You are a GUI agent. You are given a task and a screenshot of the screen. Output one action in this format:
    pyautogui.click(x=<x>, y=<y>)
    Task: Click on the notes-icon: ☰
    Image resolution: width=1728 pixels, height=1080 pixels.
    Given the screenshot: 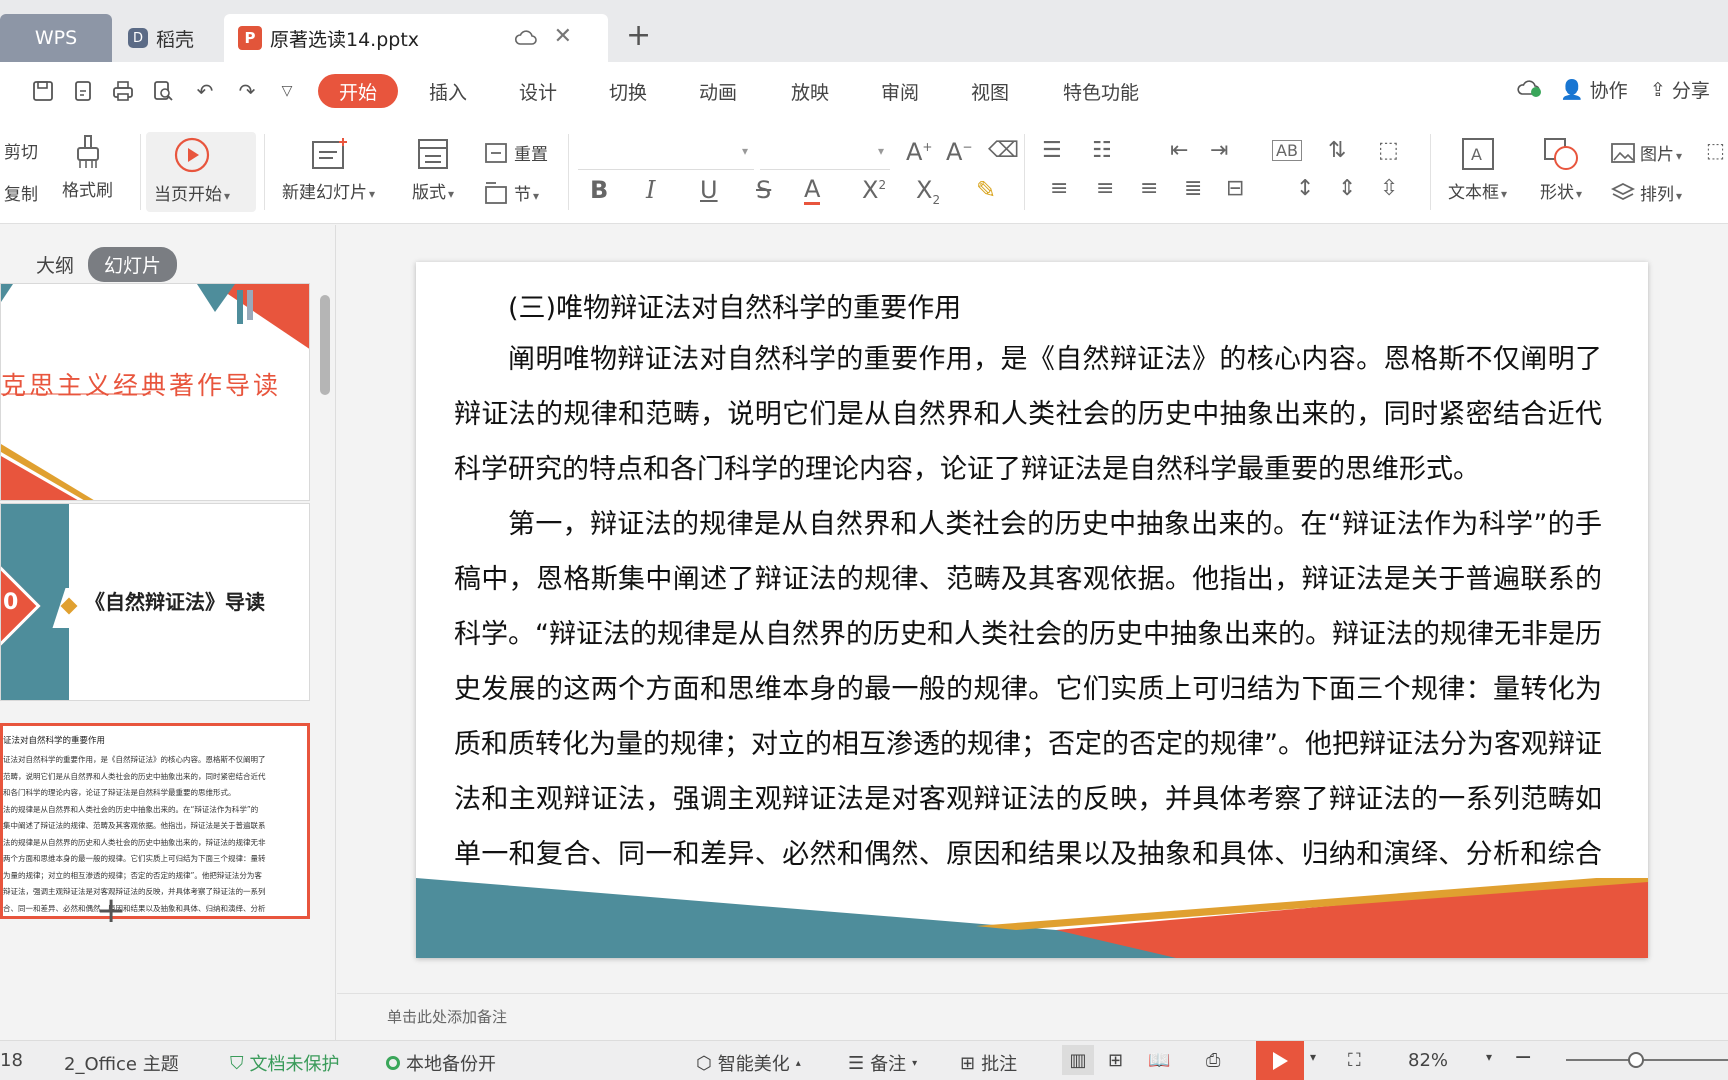 What is the action you would take?
    pyautogui.click(x=856, y=1063)
    